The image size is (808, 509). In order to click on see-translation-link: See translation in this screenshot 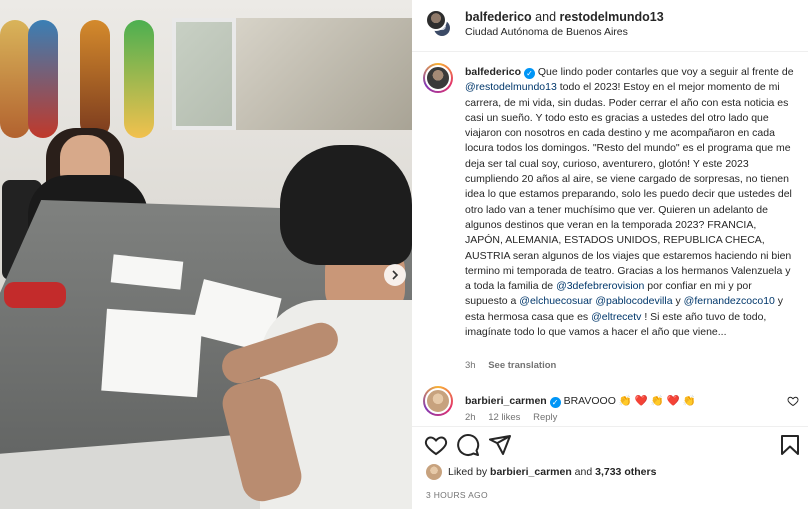, I will do `click(522, 365)`.